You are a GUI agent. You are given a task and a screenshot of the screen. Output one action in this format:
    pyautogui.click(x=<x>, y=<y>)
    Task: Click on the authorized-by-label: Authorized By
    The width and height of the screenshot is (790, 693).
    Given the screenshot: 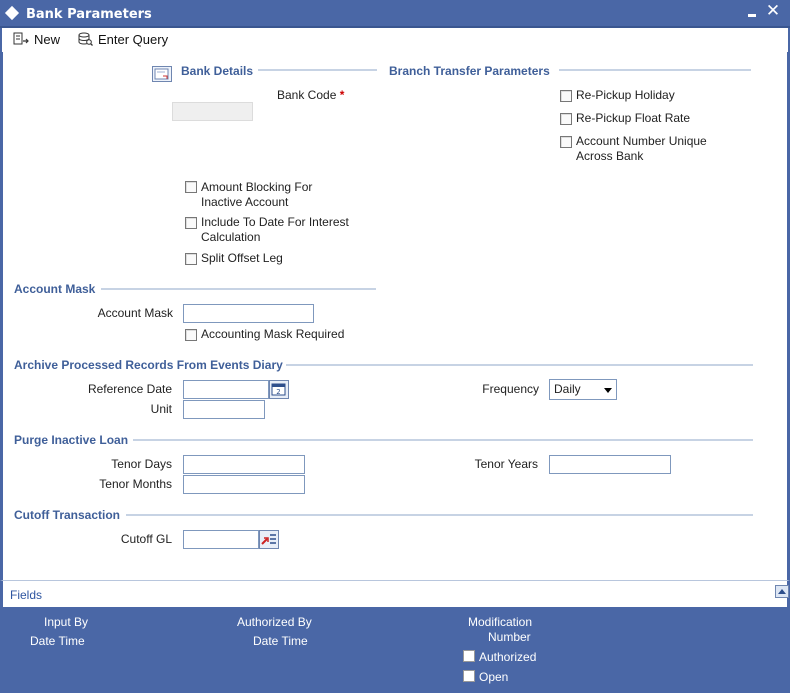 What is the action you would take?
    pyautogui.click(x=274, y=622)
    